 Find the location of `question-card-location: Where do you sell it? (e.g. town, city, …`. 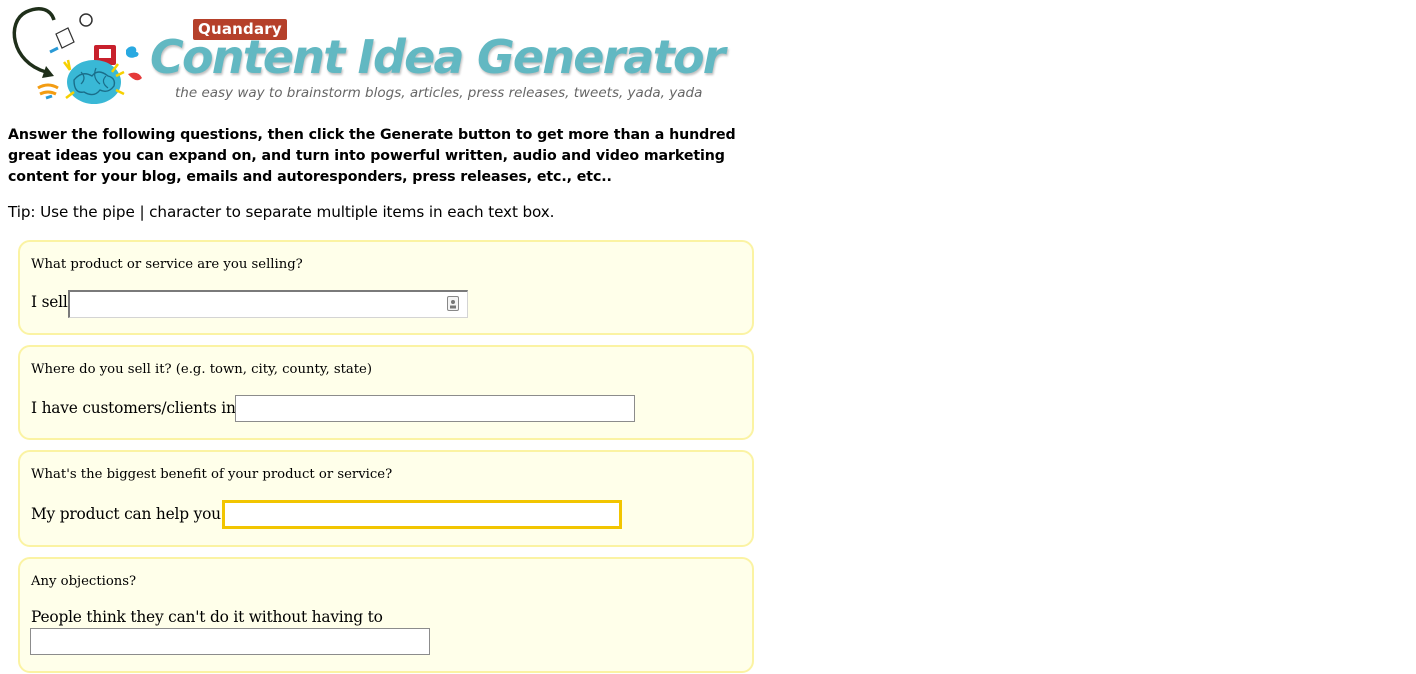

question-card-location: Where do you sell it? (e.g. town, city, … is located at coordinates (386, 392).